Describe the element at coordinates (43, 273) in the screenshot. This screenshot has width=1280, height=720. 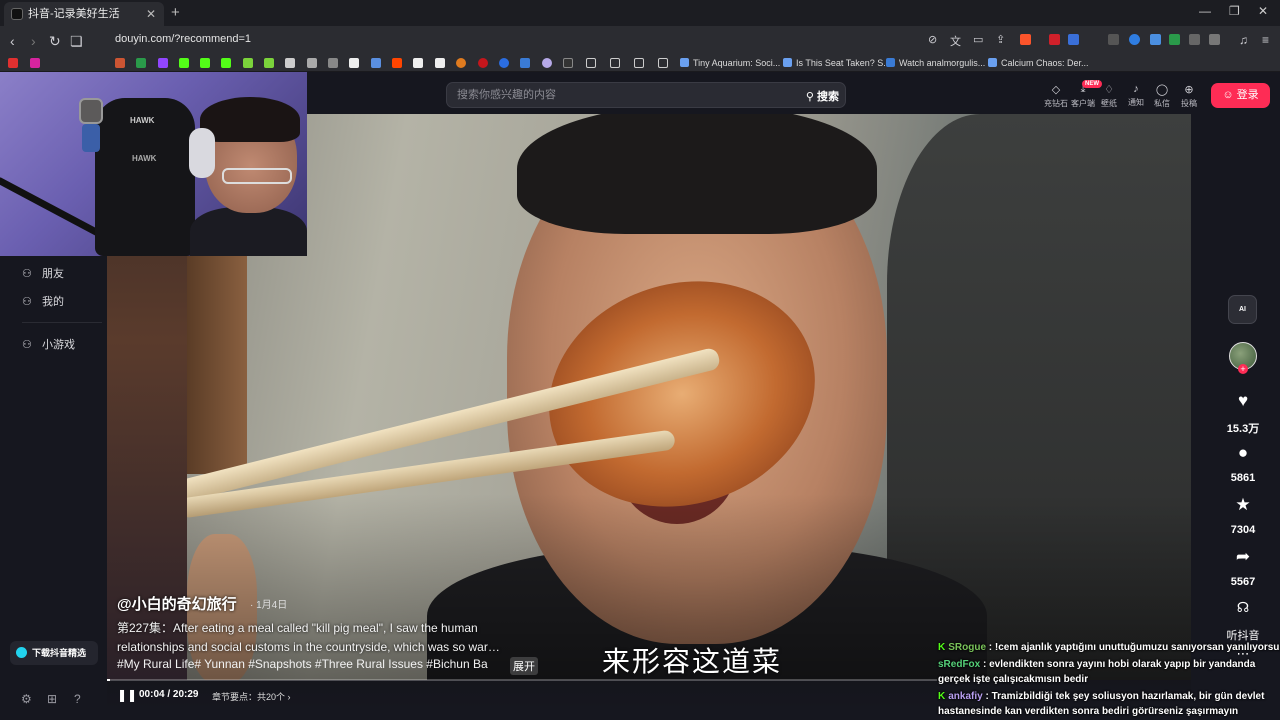
I see `sidebar-item-friends: ⚇ 朋友` at that location.